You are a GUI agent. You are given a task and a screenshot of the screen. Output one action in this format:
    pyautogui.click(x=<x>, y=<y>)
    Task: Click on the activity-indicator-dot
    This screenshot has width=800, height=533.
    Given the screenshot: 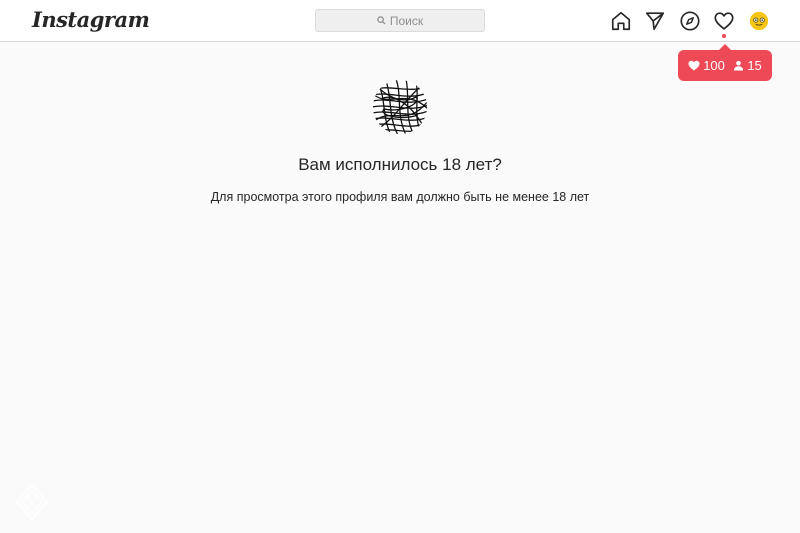 What is the action you would take?
    pyautogui.click(x=724, y=36)
    